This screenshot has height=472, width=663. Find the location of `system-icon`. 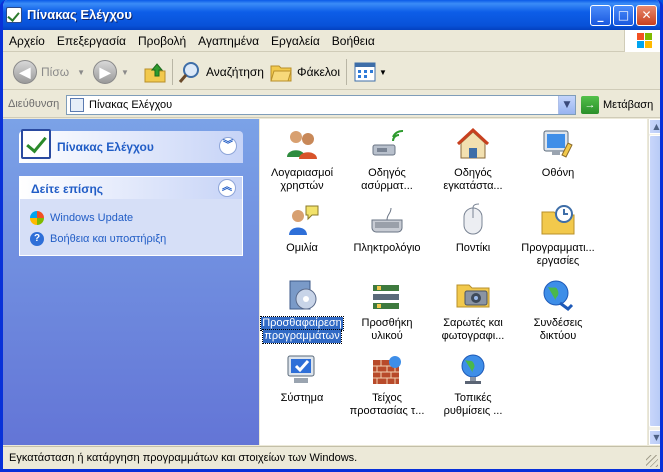

system-icon is located at coordinates (302, 370).